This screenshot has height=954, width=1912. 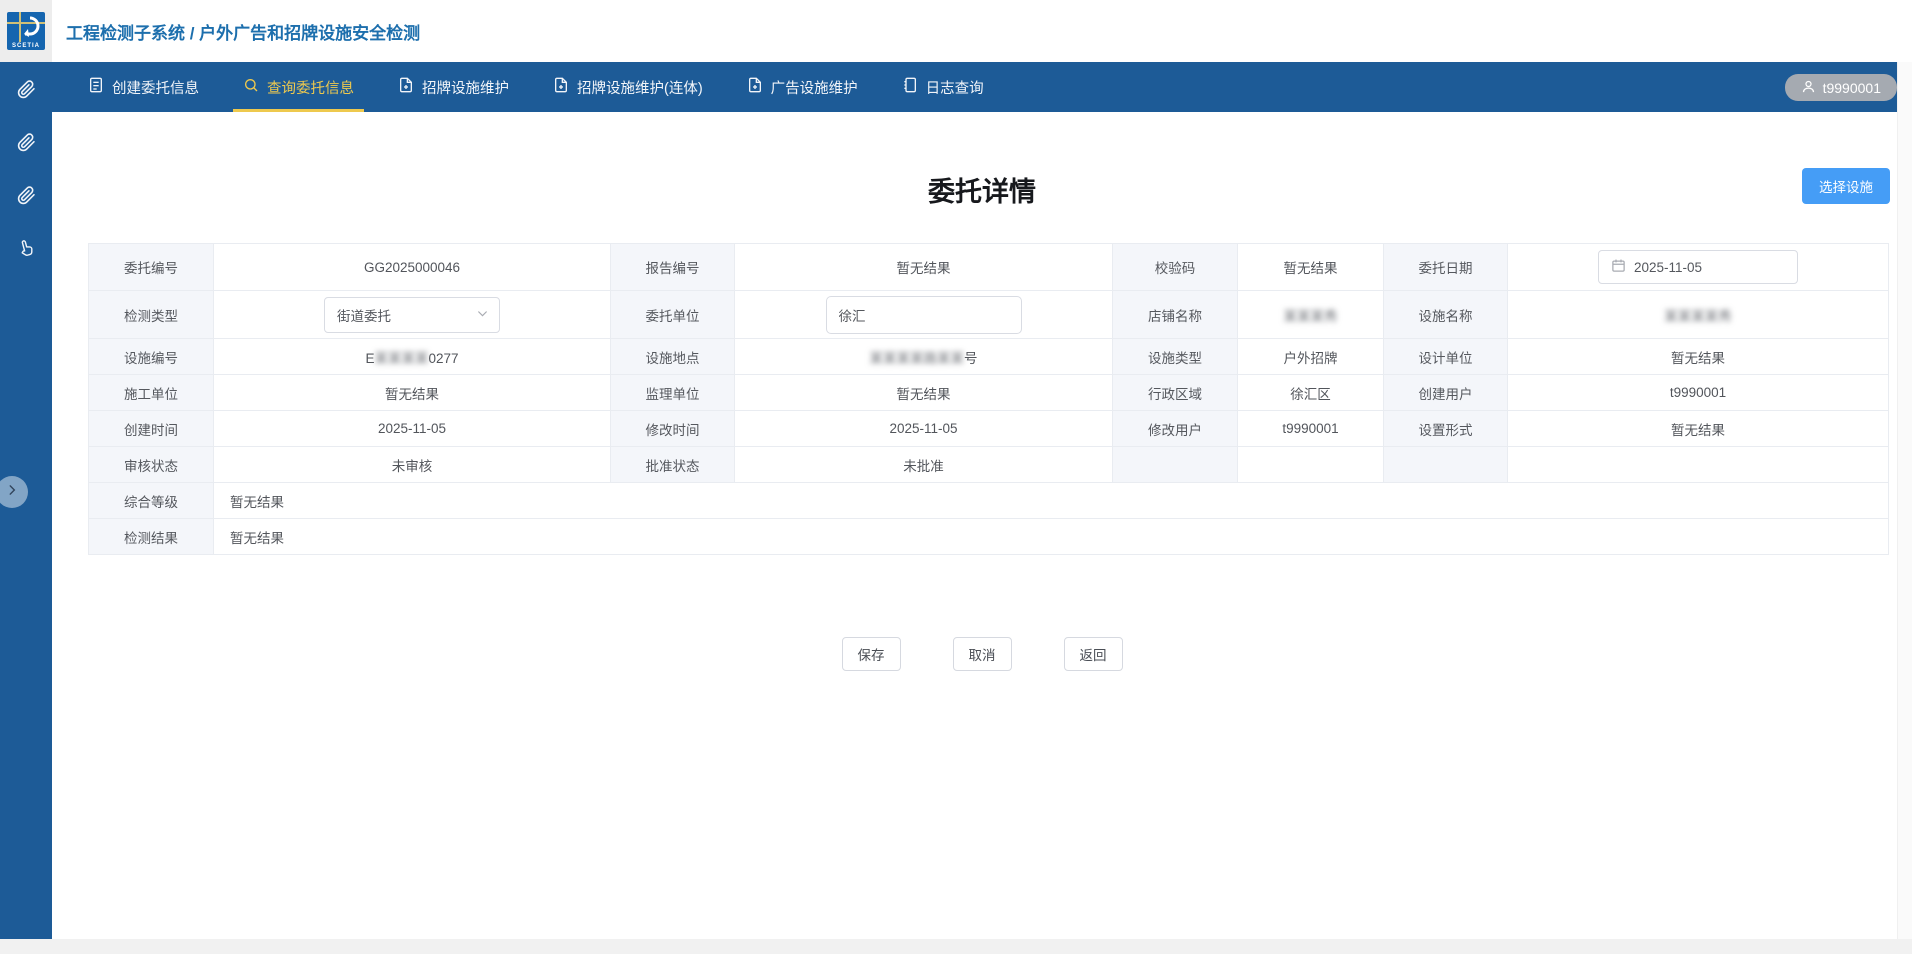 What do you see at coordinates (1175, 428) in the screenshot?
I see `modify-user-label: 修改用户` at bounding box center [1175, 428].